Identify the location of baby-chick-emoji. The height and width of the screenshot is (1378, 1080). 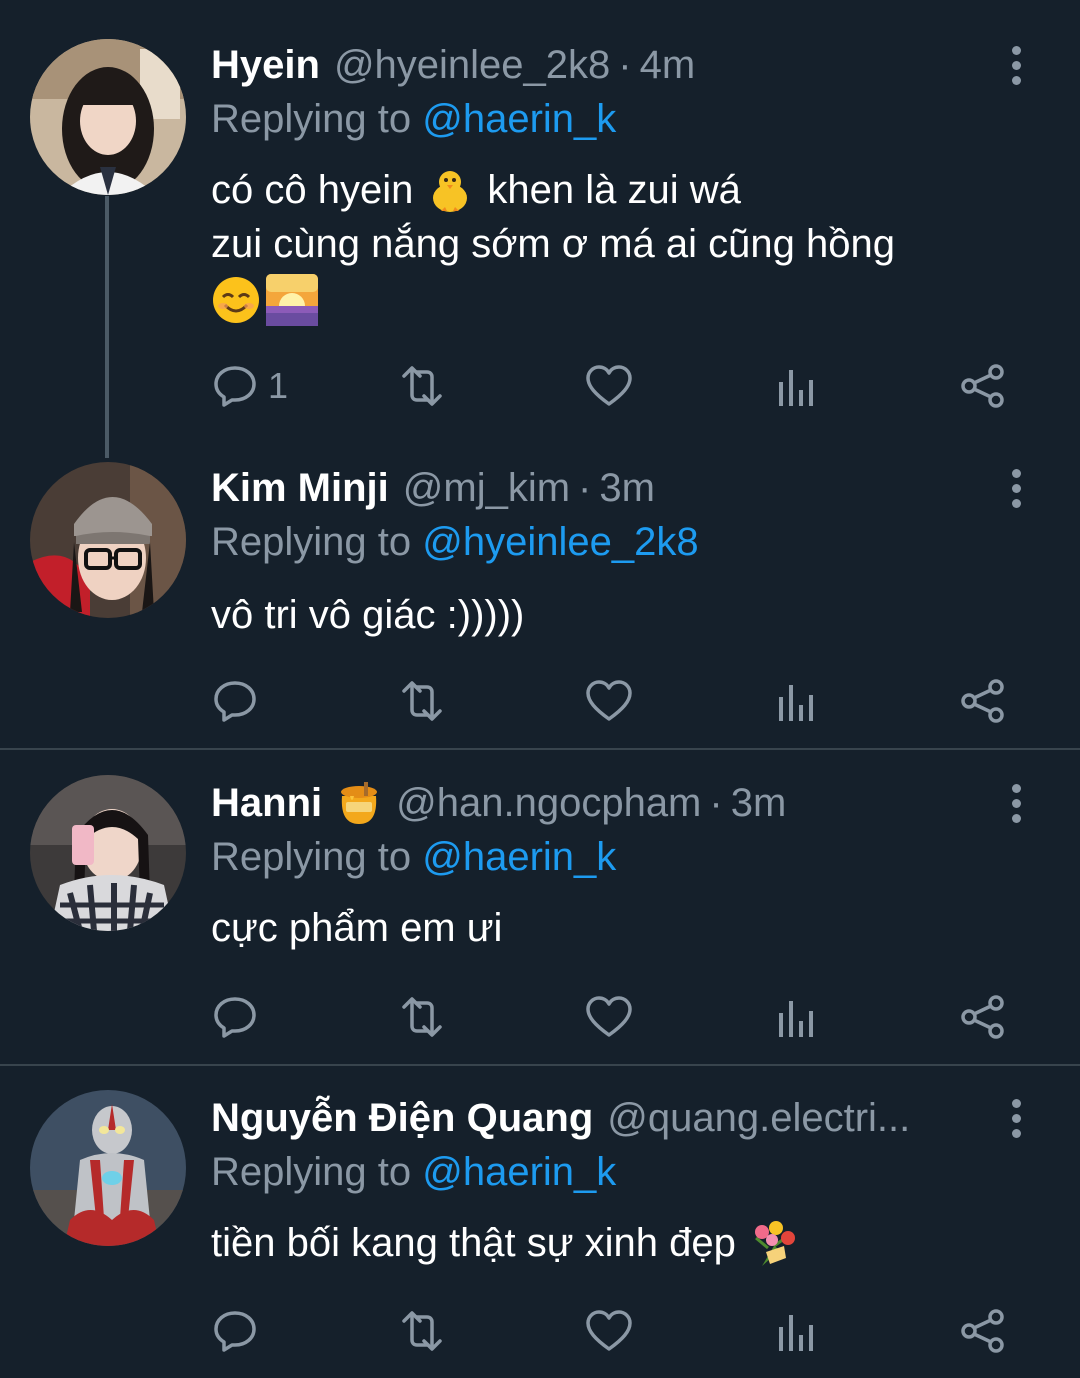
(450, 190).